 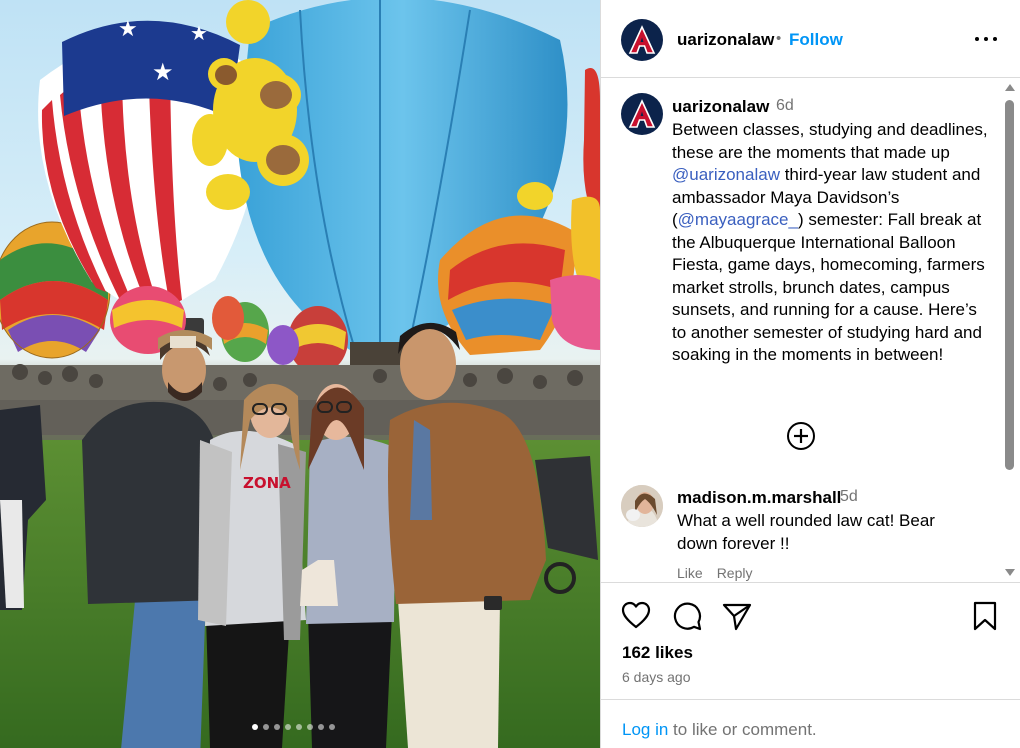 I want to click on scroll-down-arrow-icon, so click(x=1010, y=572).